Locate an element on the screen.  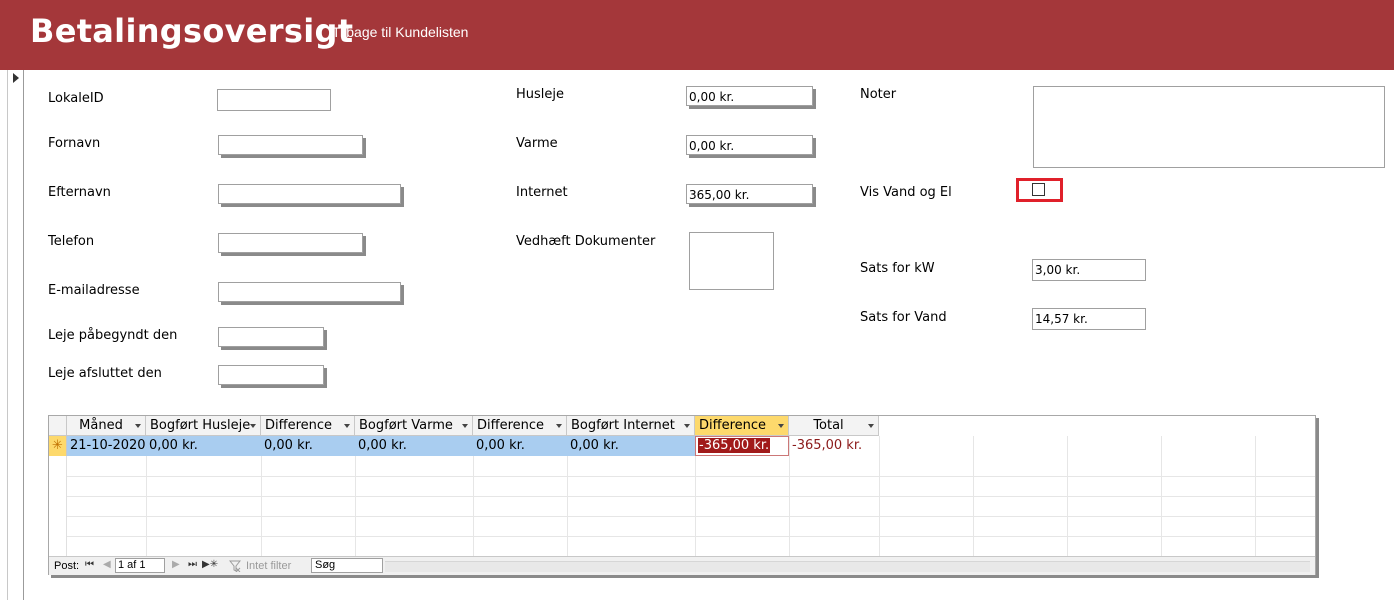
back-to-customer-list-link: Tilbage til Kundelisten is located at coordinates (400, 32).